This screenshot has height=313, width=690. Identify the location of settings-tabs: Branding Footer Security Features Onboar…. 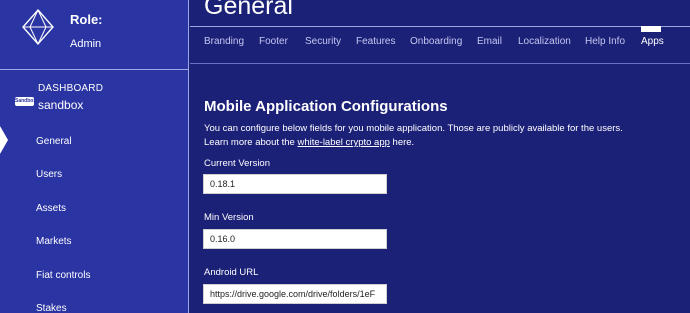
(440, 49).